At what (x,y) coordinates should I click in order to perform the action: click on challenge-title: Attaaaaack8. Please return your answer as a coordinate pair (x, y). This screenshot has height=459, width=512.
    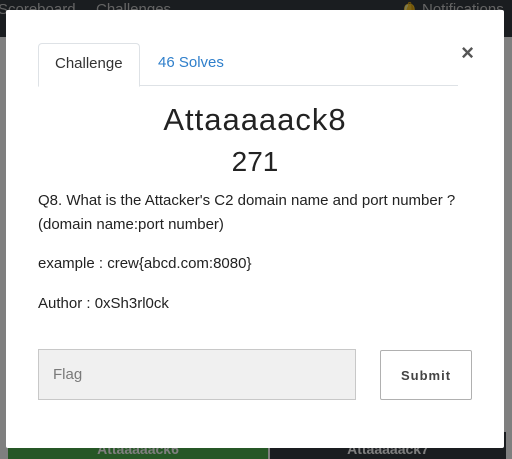
    Looking at the image, I should click on (255, 119).